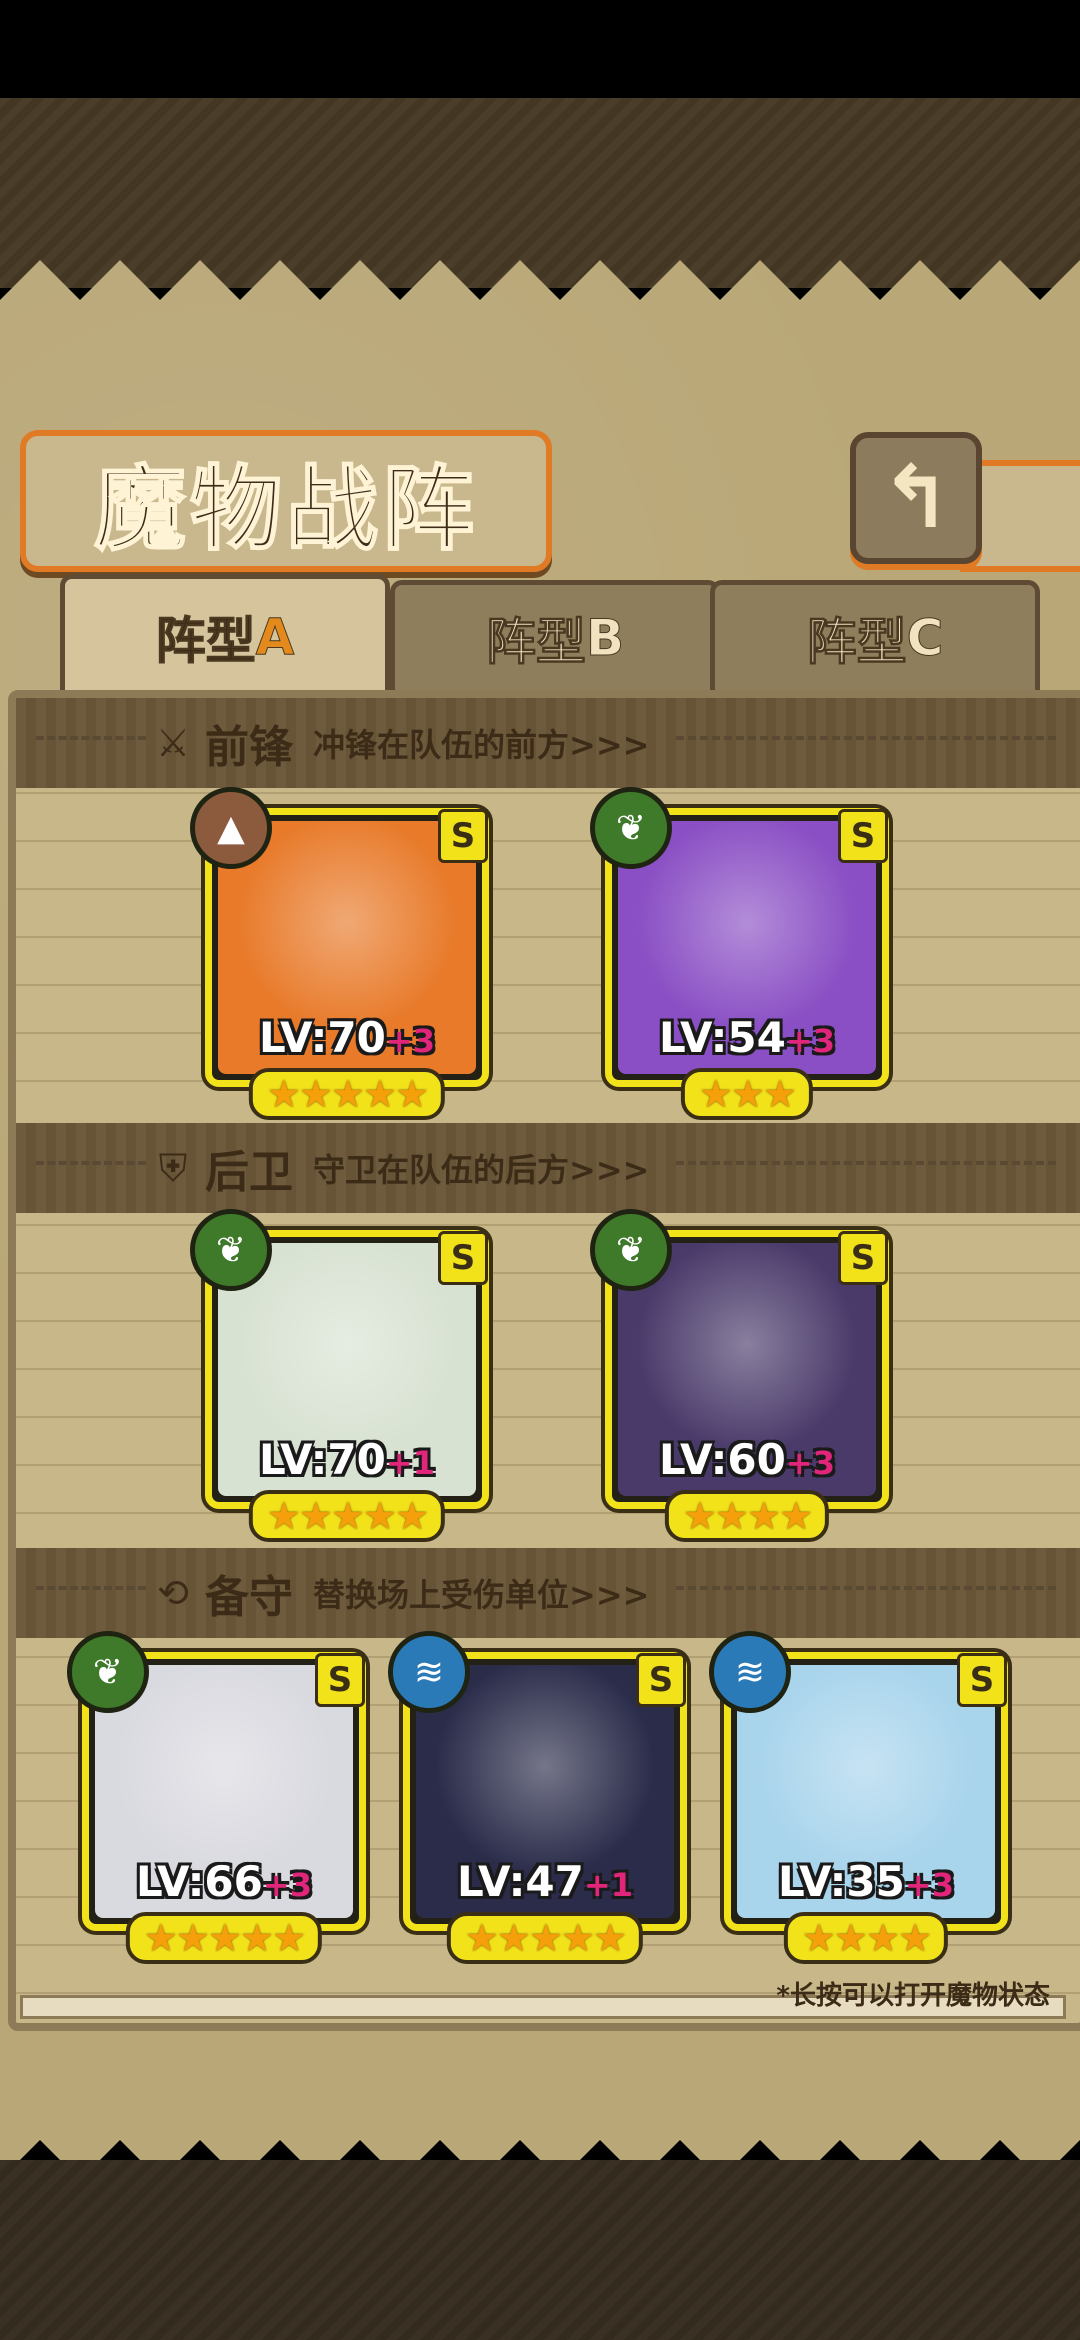 The height and width of the screenshot is (2340, 1080). What do you see at coordinates (249, 1172) in the screenshot?
I see `section-title: 后卫` at bounding box center [249, 1172].